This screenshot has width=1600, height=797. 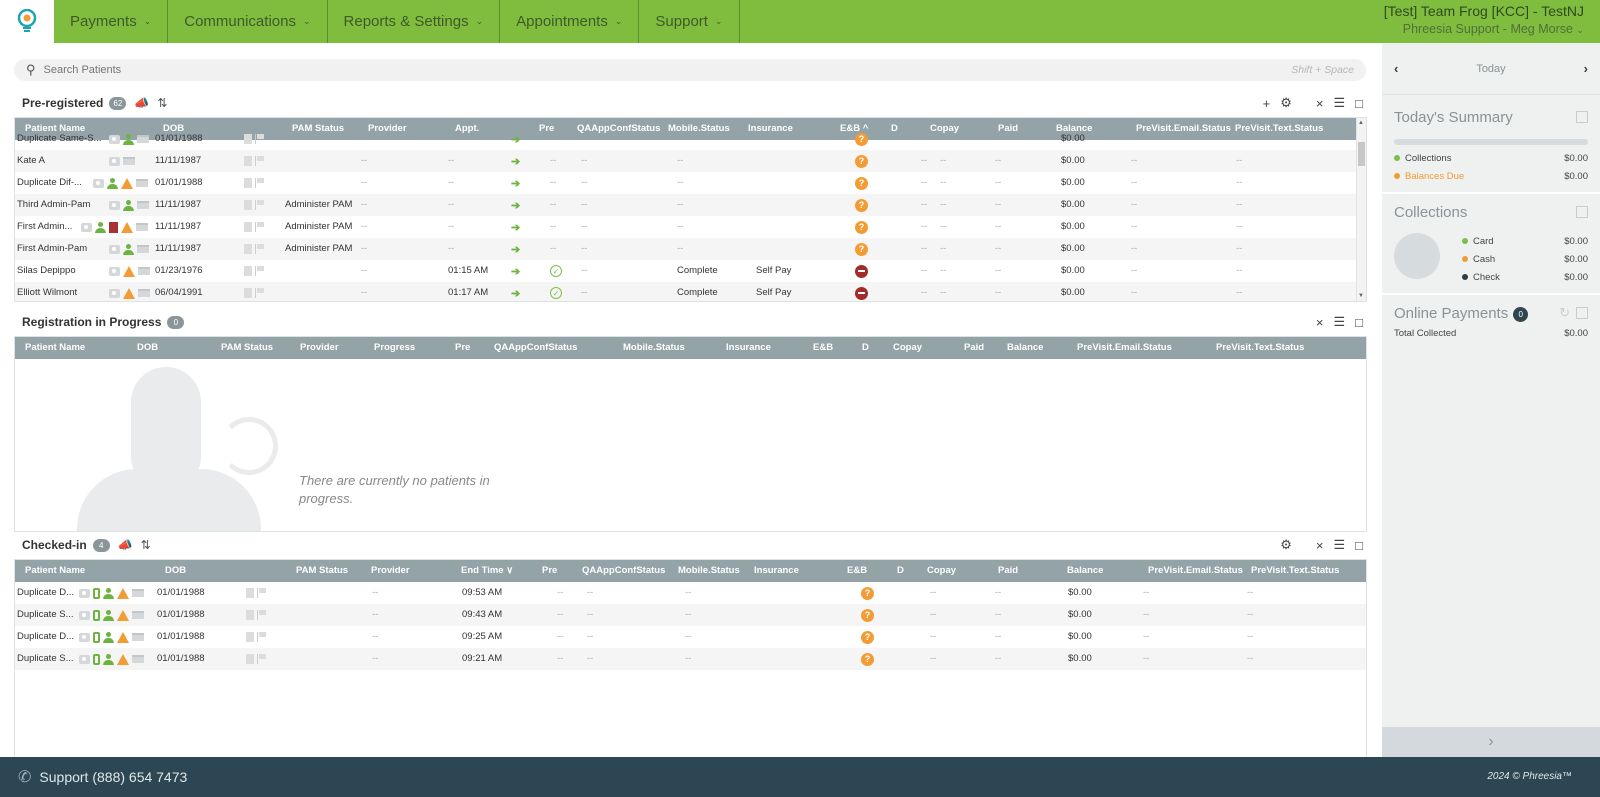 What do you see at coordinates (1361, 123) in the screenshot?
I see `scroll-up-icon: ▲` at bounding box center [1361, 123].